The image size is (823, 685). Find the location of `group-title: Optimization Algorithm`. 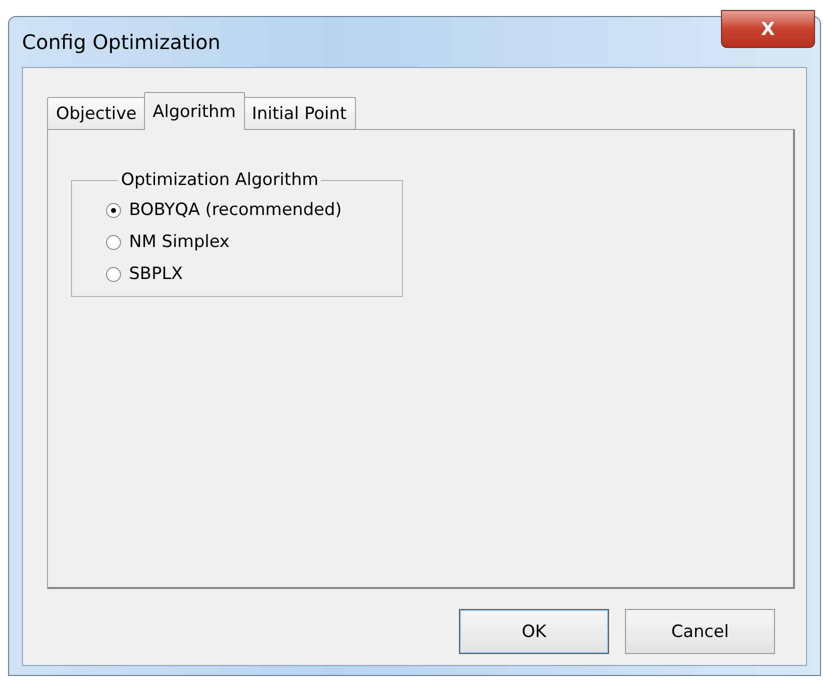

group-title: Optimization Algorithm is located at coordinates (220, 180).